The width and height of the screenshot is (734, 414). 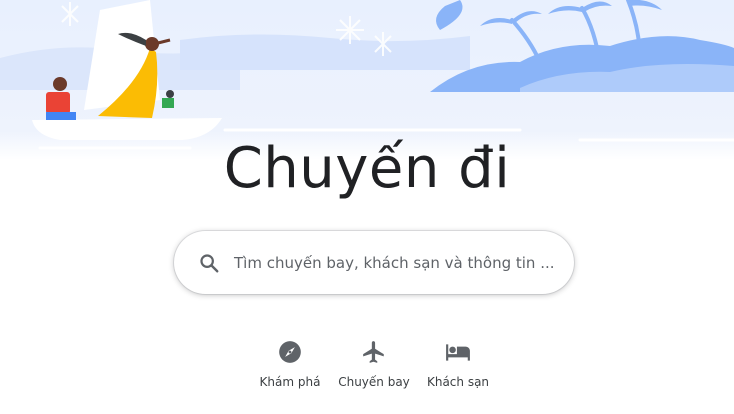 I want to click on search-icon, so click(x=209, y=263).